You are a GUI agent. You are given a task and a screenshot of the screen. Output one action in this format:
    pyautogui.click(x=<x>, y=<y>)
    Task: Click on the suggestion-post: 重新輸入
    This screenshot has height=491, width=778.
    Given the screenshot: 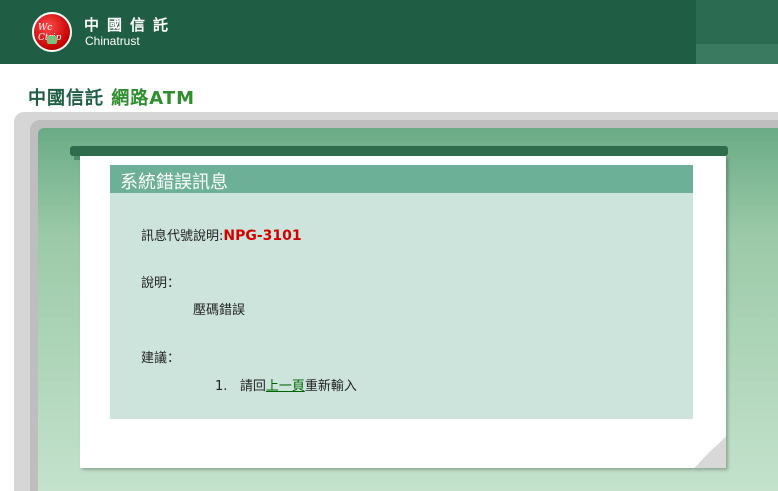 What is the action you would take?
    pyautogui.click(x=330, y=386)
    